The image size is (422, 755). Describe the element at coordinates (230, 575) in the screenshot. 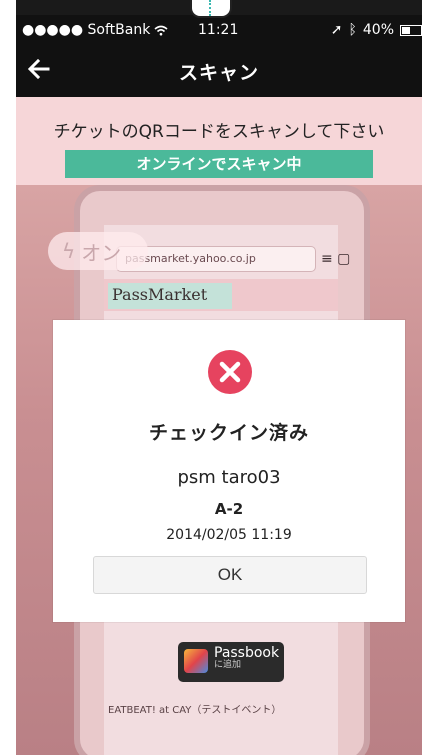

I see `ok-button: OK` at that location.